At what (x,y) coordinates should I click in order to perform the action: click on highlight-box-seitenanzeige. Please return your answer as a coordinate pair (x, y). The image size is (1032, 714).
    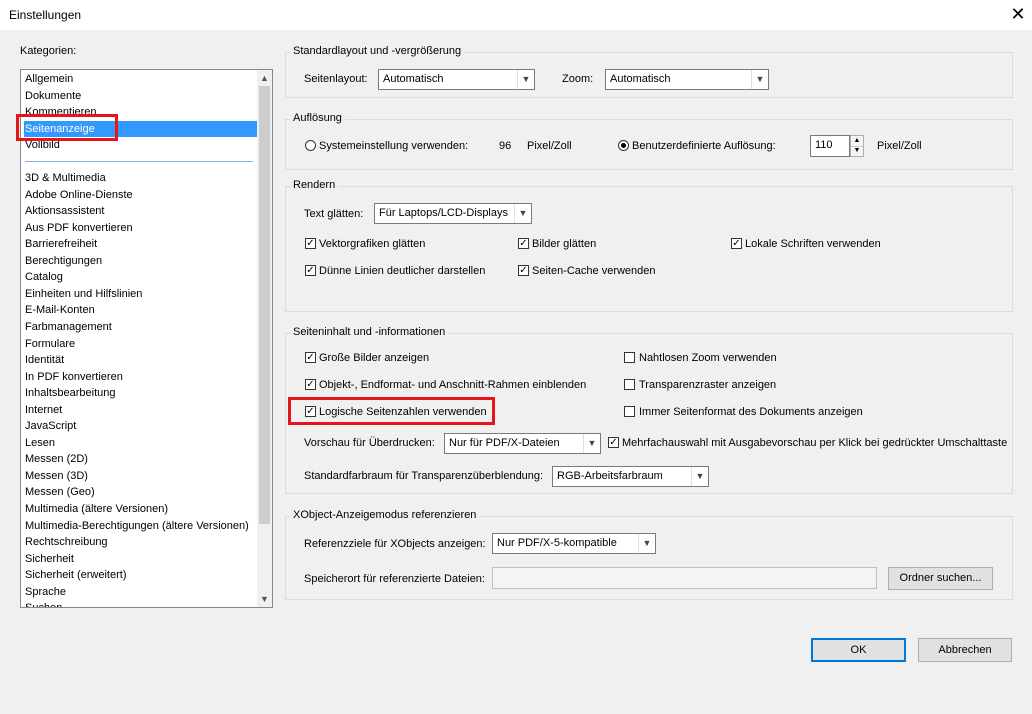
    Looking at the image, I should click on (67, 127).